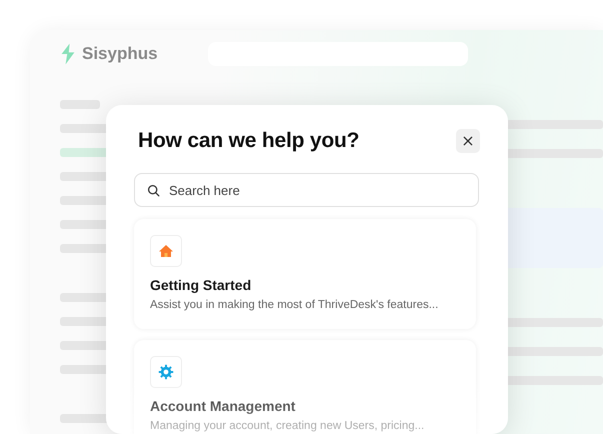  What do you see at coordinates (223, 406) in the screenshot?
I see `topic-title: Account Management` at bounding box center [223, 406].